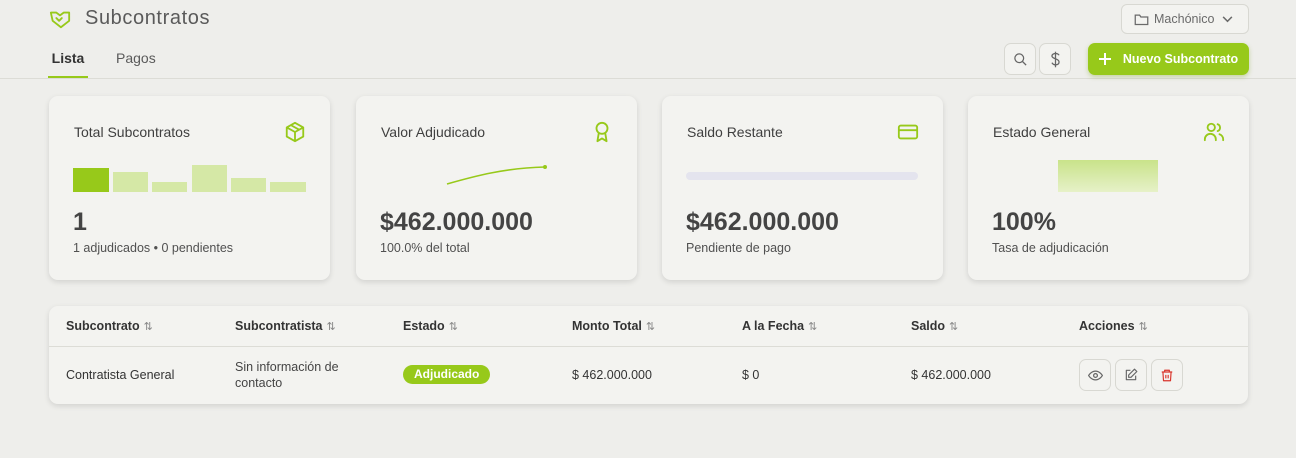  I want to click on column-header-monto-total: Monto Total ⇅, so click(613, 326).